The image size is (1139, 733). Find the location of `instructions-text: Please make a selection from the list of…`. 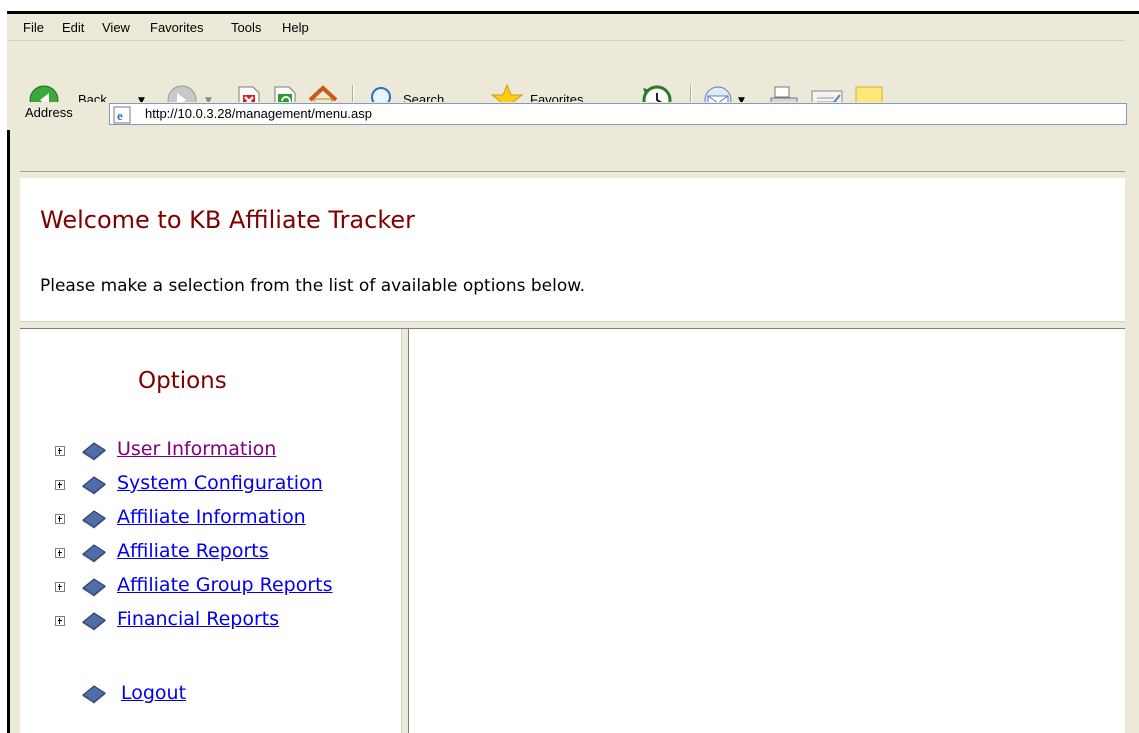

instructions-text: Please make a selection from the list of… is located at coordinates (312, 286).